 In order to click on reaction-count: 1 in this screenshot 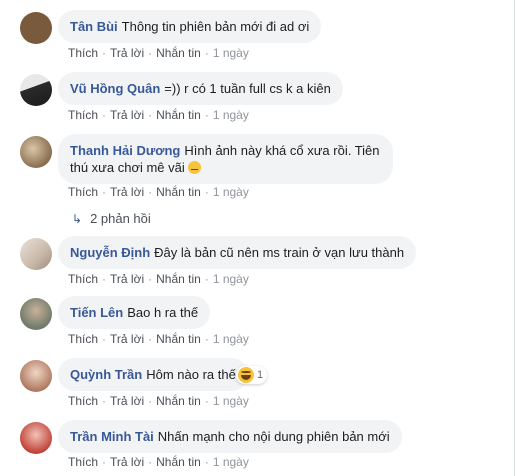, I will do `click(260, 375)`.